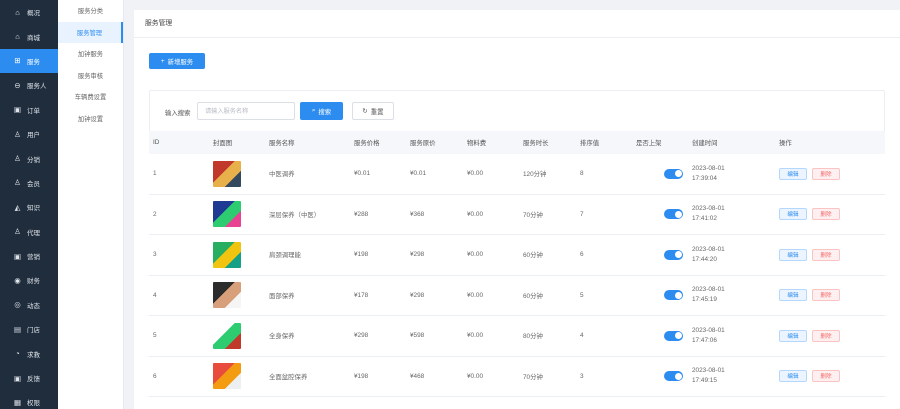 The width and height of the screenshot is (900, 409). Describe the element at coordinates (582, 214) in the screenshot. I see `cell-sort: 7` at that location.